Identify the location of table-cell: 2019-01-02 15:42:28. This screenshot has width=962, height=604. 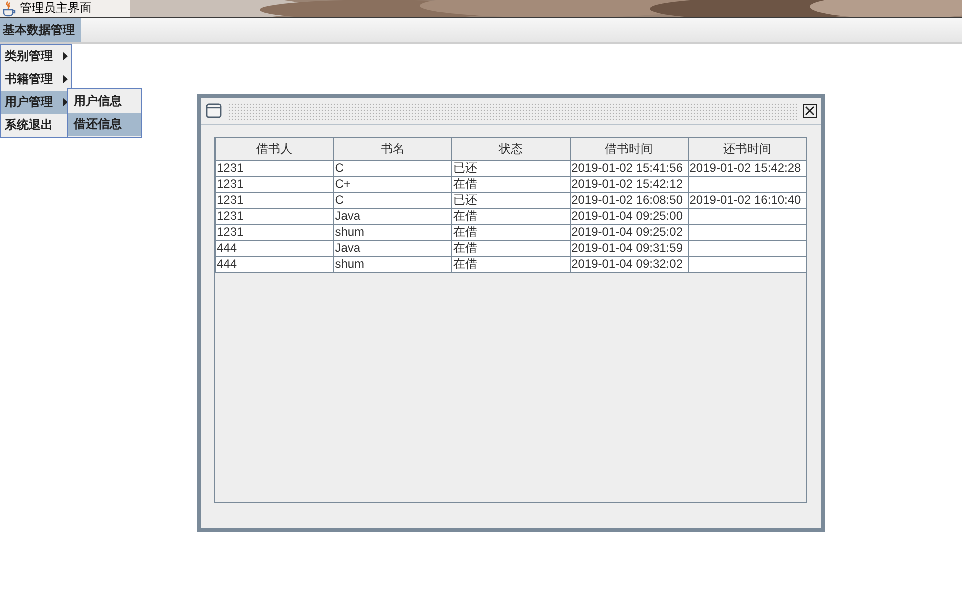
(747, 168).